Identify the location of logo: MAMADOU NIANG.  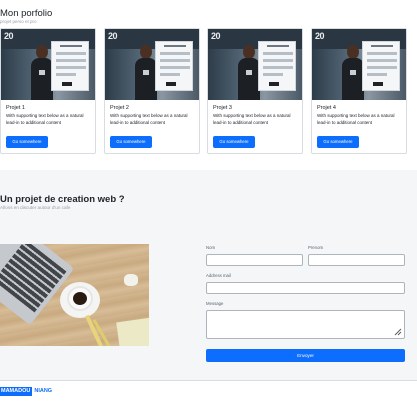
(26, 391).